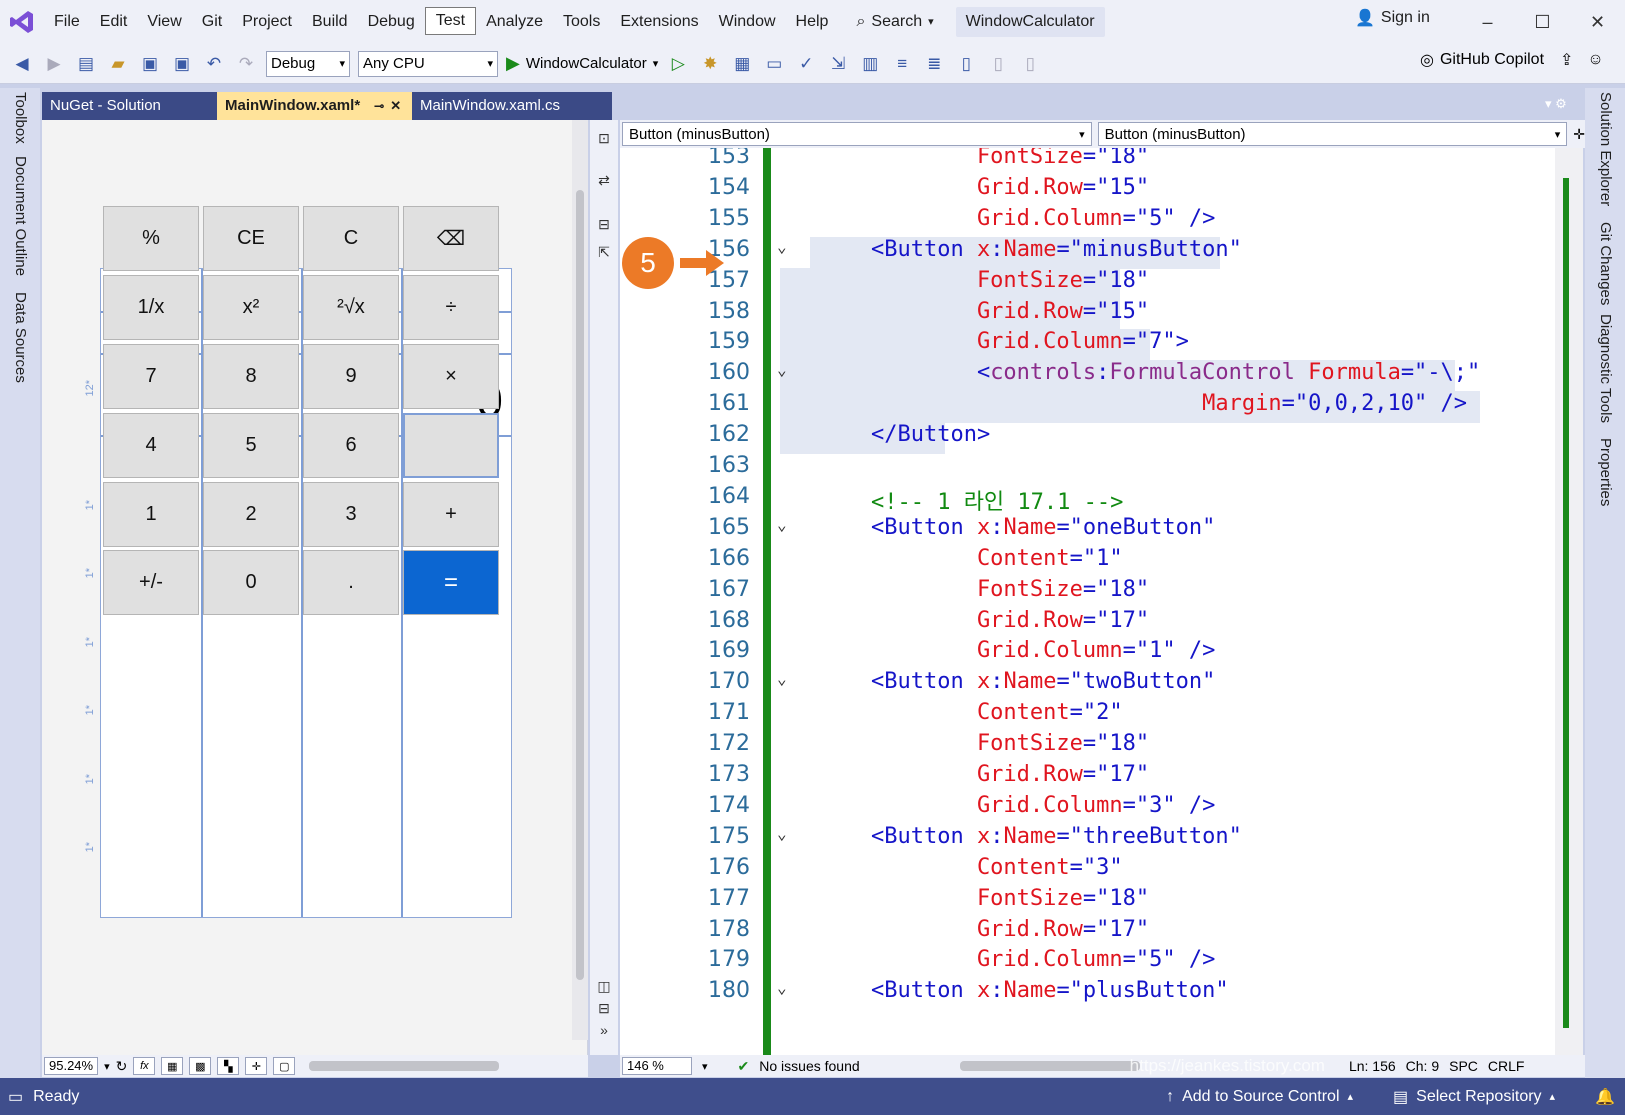 The width and height of the screenshot is (1625, 1115). What do you see at coordinates (1087, 654) in the screenshot?
I see `code-line: 169 Grid.Column="1" />` at bounding box center [1087, 654].